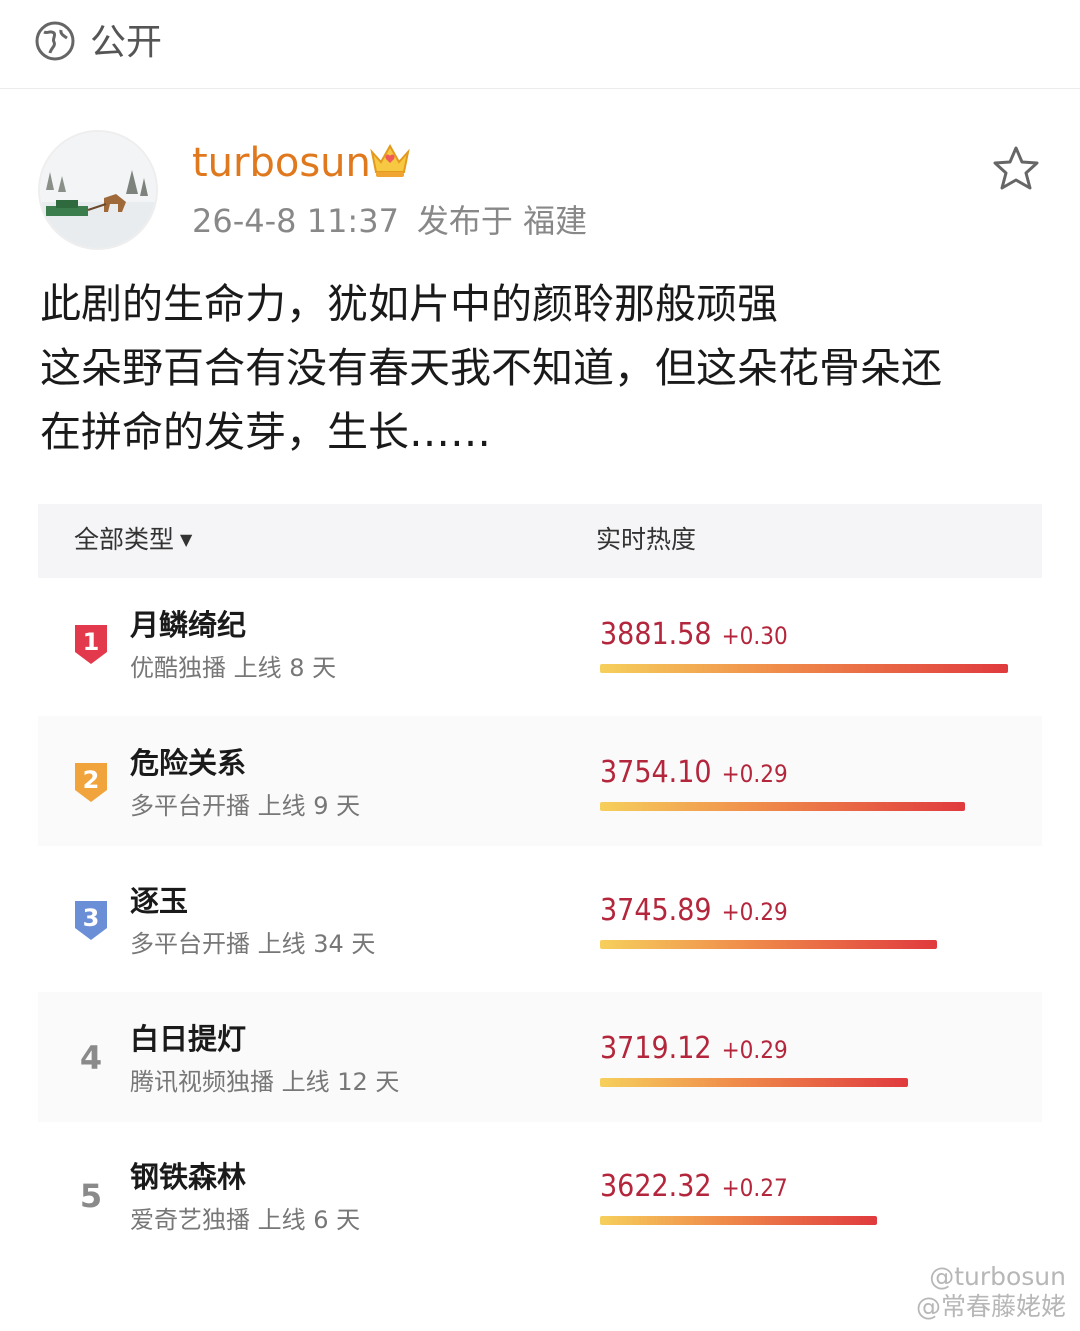 Image resolution: width=1080 pixels, height=1331 pixels. Describe the element at coordinates (754, 1188) in the screenshot. I see `heat-delta: +0.27` at that location.